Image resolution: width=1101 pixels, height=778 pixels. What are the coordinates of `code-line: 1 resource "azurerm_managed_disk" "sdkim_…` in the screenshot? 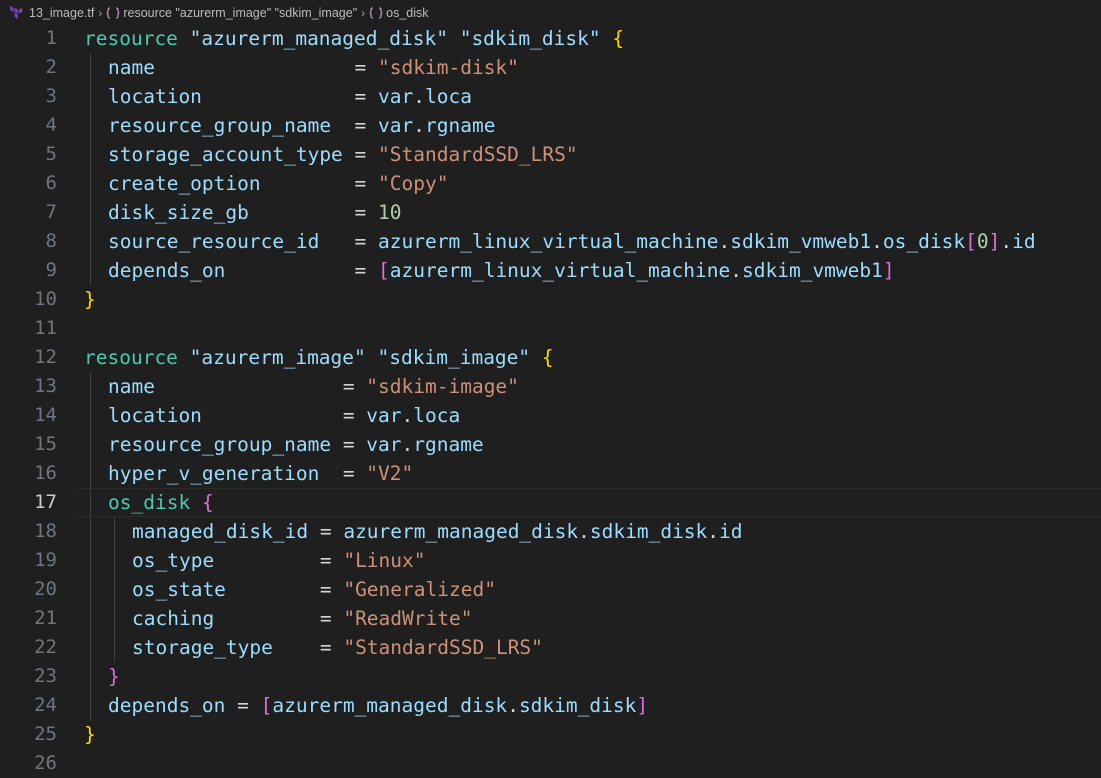 It's located at (550, 38).